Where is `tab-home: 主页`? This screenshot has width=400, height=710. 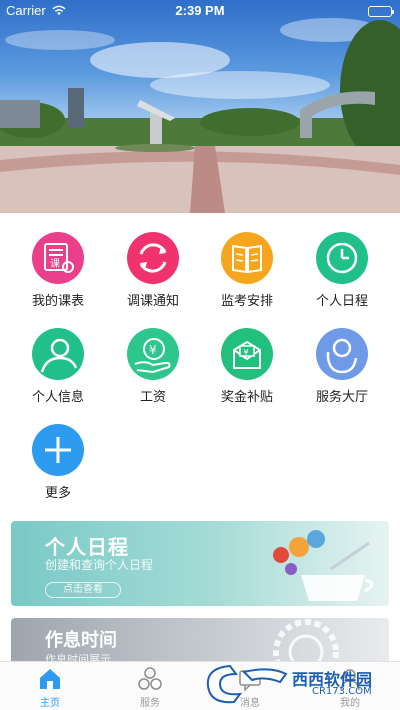 tab-home: 主页 is located at coordinates (50, 687).